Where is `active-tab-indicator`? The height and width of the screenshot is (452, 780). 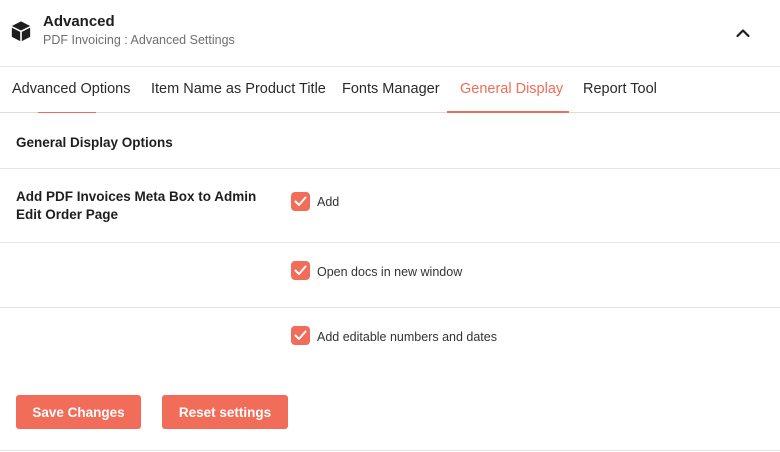
active-tab-indicator is located at coordinates (508, 112).